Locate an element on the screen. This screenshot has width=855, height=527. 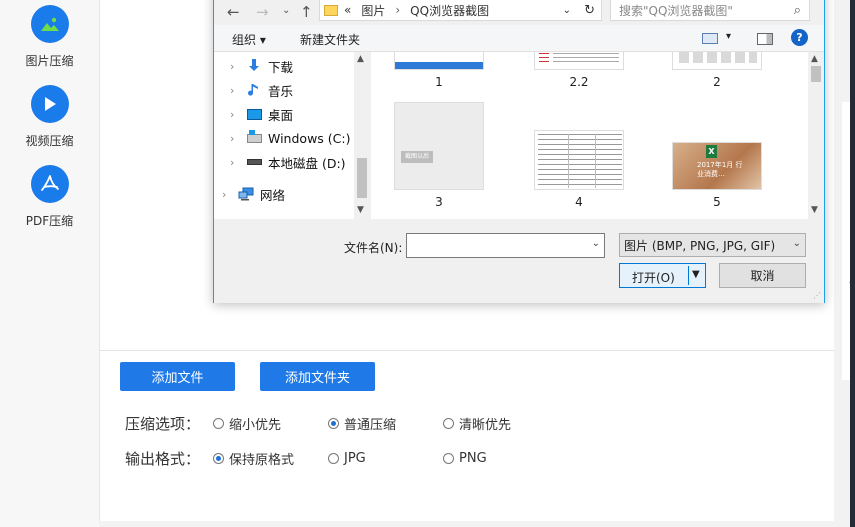
file-label: 4 is located at coordinates (579, 202).